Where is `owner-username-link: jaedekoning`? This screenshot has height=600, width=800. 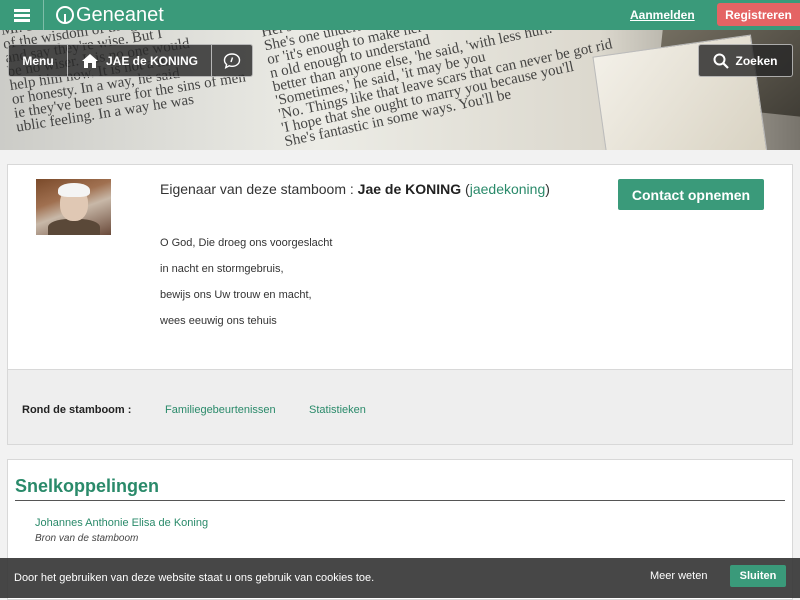 owner-username-link: jaedekoning is located at coordinates (508, 189).